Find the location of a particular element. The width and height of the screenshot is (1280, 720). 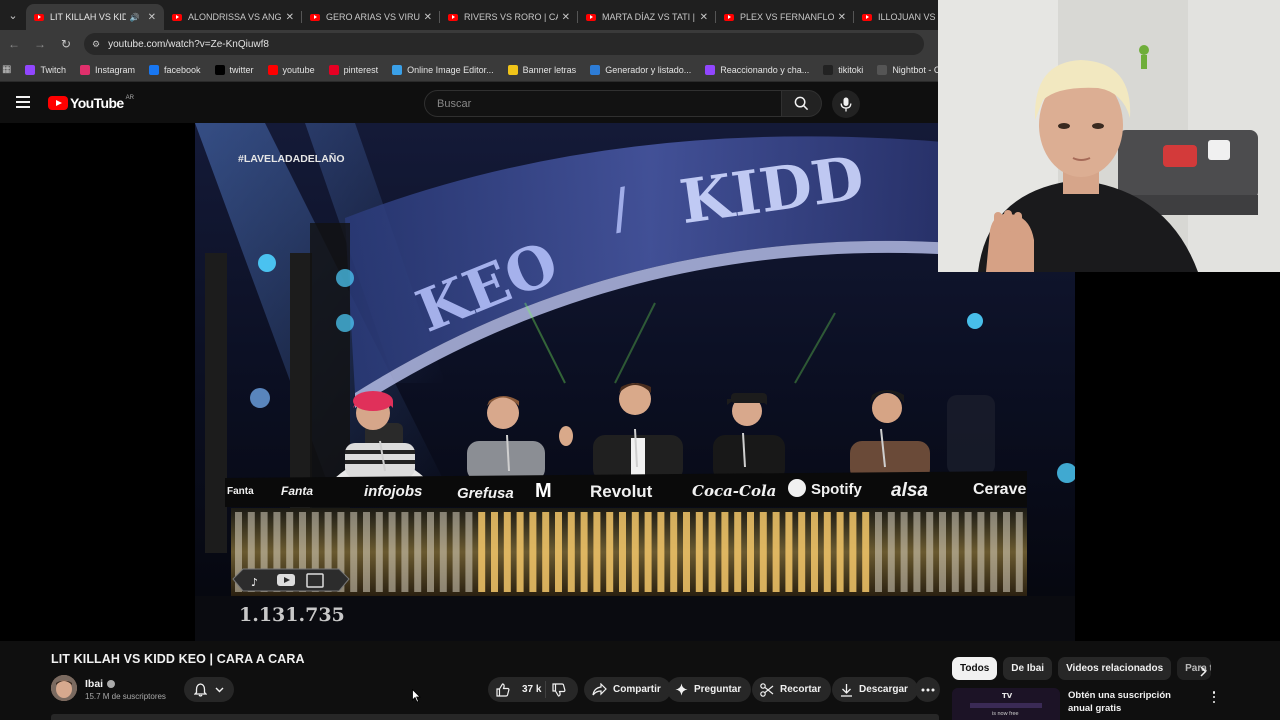

apps-grid-icon: ▦ is located at coordinates (6, 69).